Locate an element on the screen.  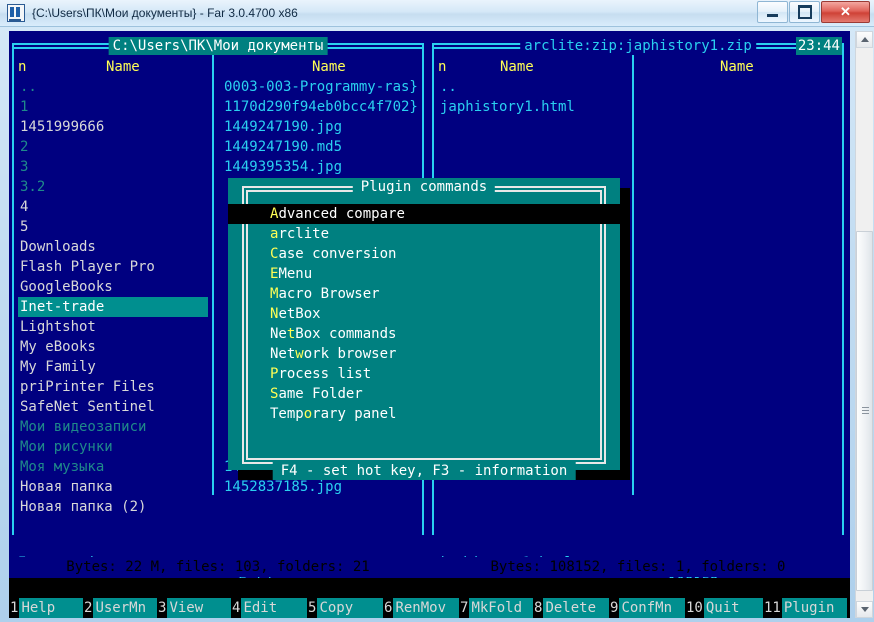
plugin-command-item: Process list is located at coordinates (424, 374).